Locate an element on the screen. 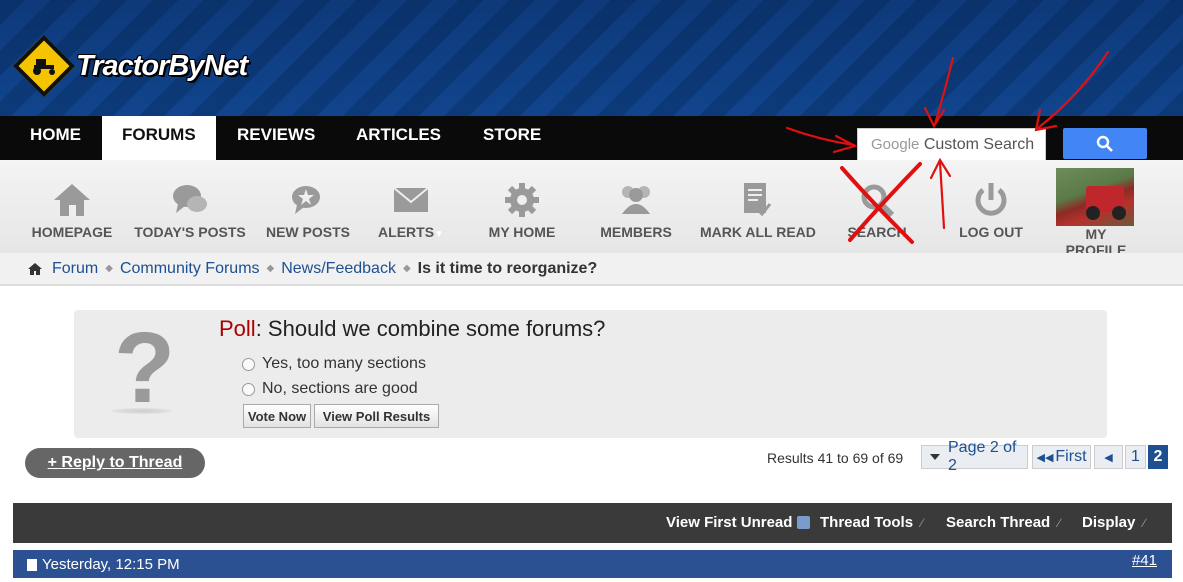  logo-text: TractorByNet is located at coordinates (162, 65).